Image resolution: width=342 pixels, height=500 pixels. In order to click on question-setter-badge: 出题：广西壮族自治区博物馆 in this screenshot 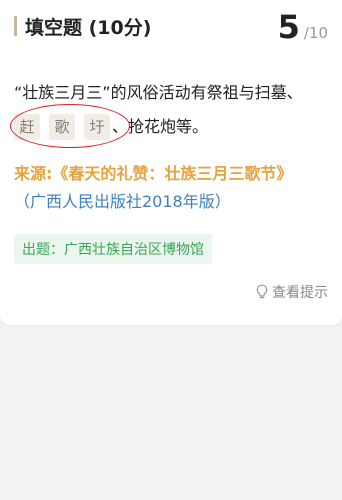, I will do `click(113, 249)`.